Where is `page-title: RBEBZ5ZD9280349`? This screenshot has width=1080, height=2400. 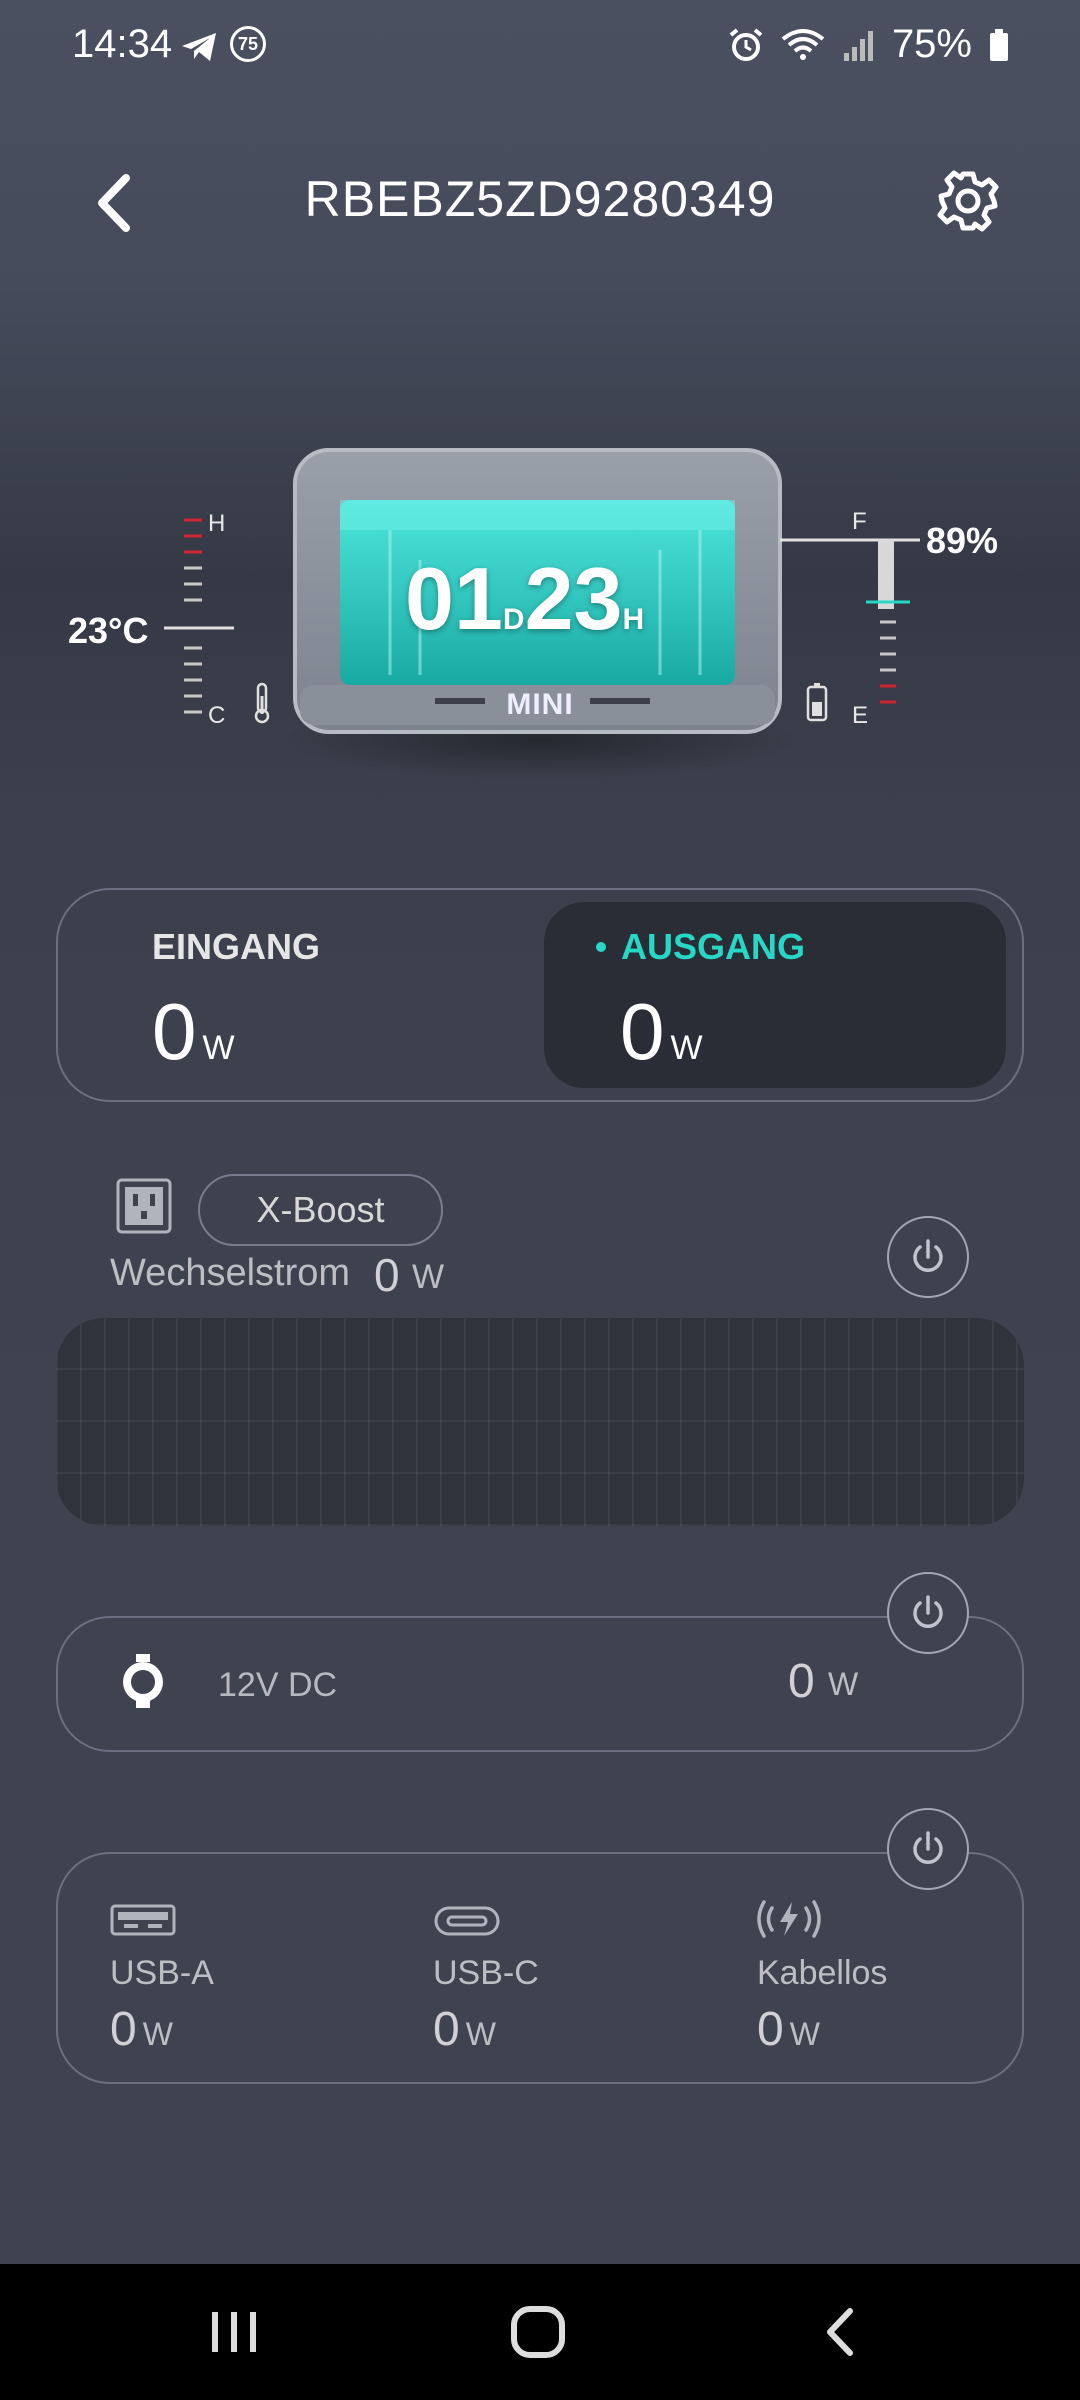 page-title: RBEBZ5ZD9280349 is located at coordinates (540, 199).